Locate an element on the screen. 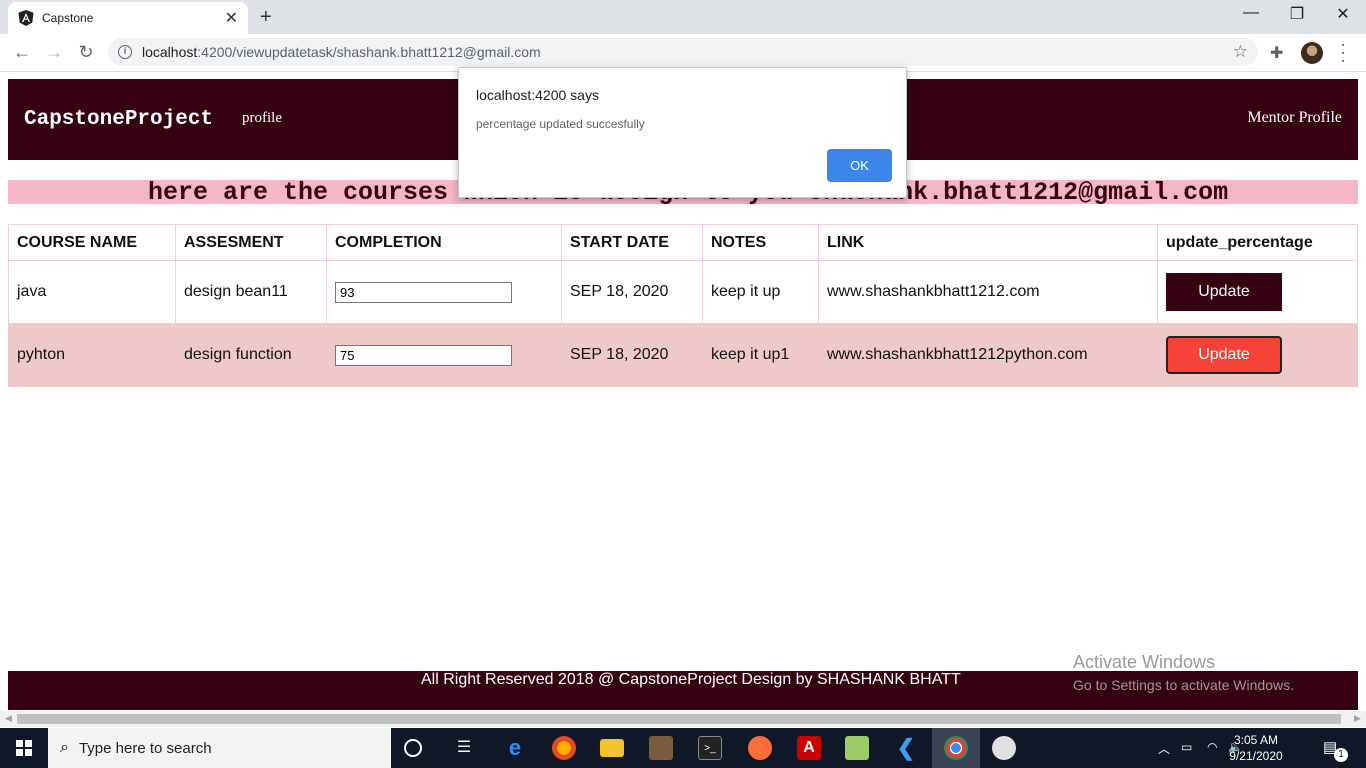 The image size is (1366, 768). dialog-title: localhost:4200 says is located at coordinates (537, 95).